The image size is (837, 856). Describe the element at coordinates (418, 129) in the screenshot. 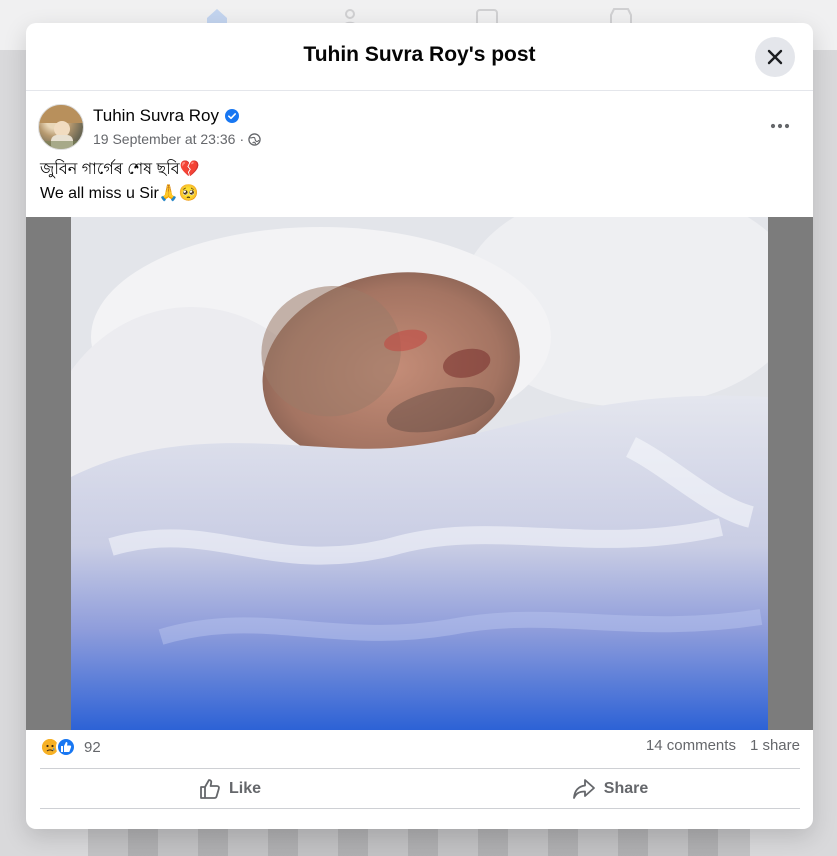

I see `post-header: Tuhin Suvra Roy 19 September at 23:36 ·` at that location.